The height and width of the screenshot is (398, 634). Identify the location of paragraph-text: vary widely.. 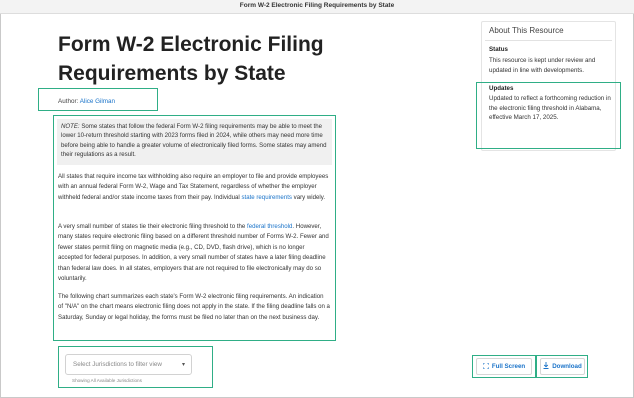
(308, 197).